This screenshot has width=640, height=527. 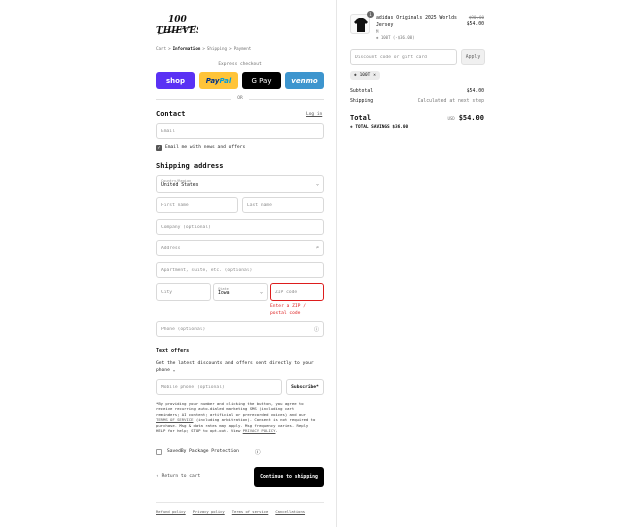 What do you see at coordinates (362, 101) in the screenshot?
I see `shipping-label: Shipping` at bounding box center [362, 101].